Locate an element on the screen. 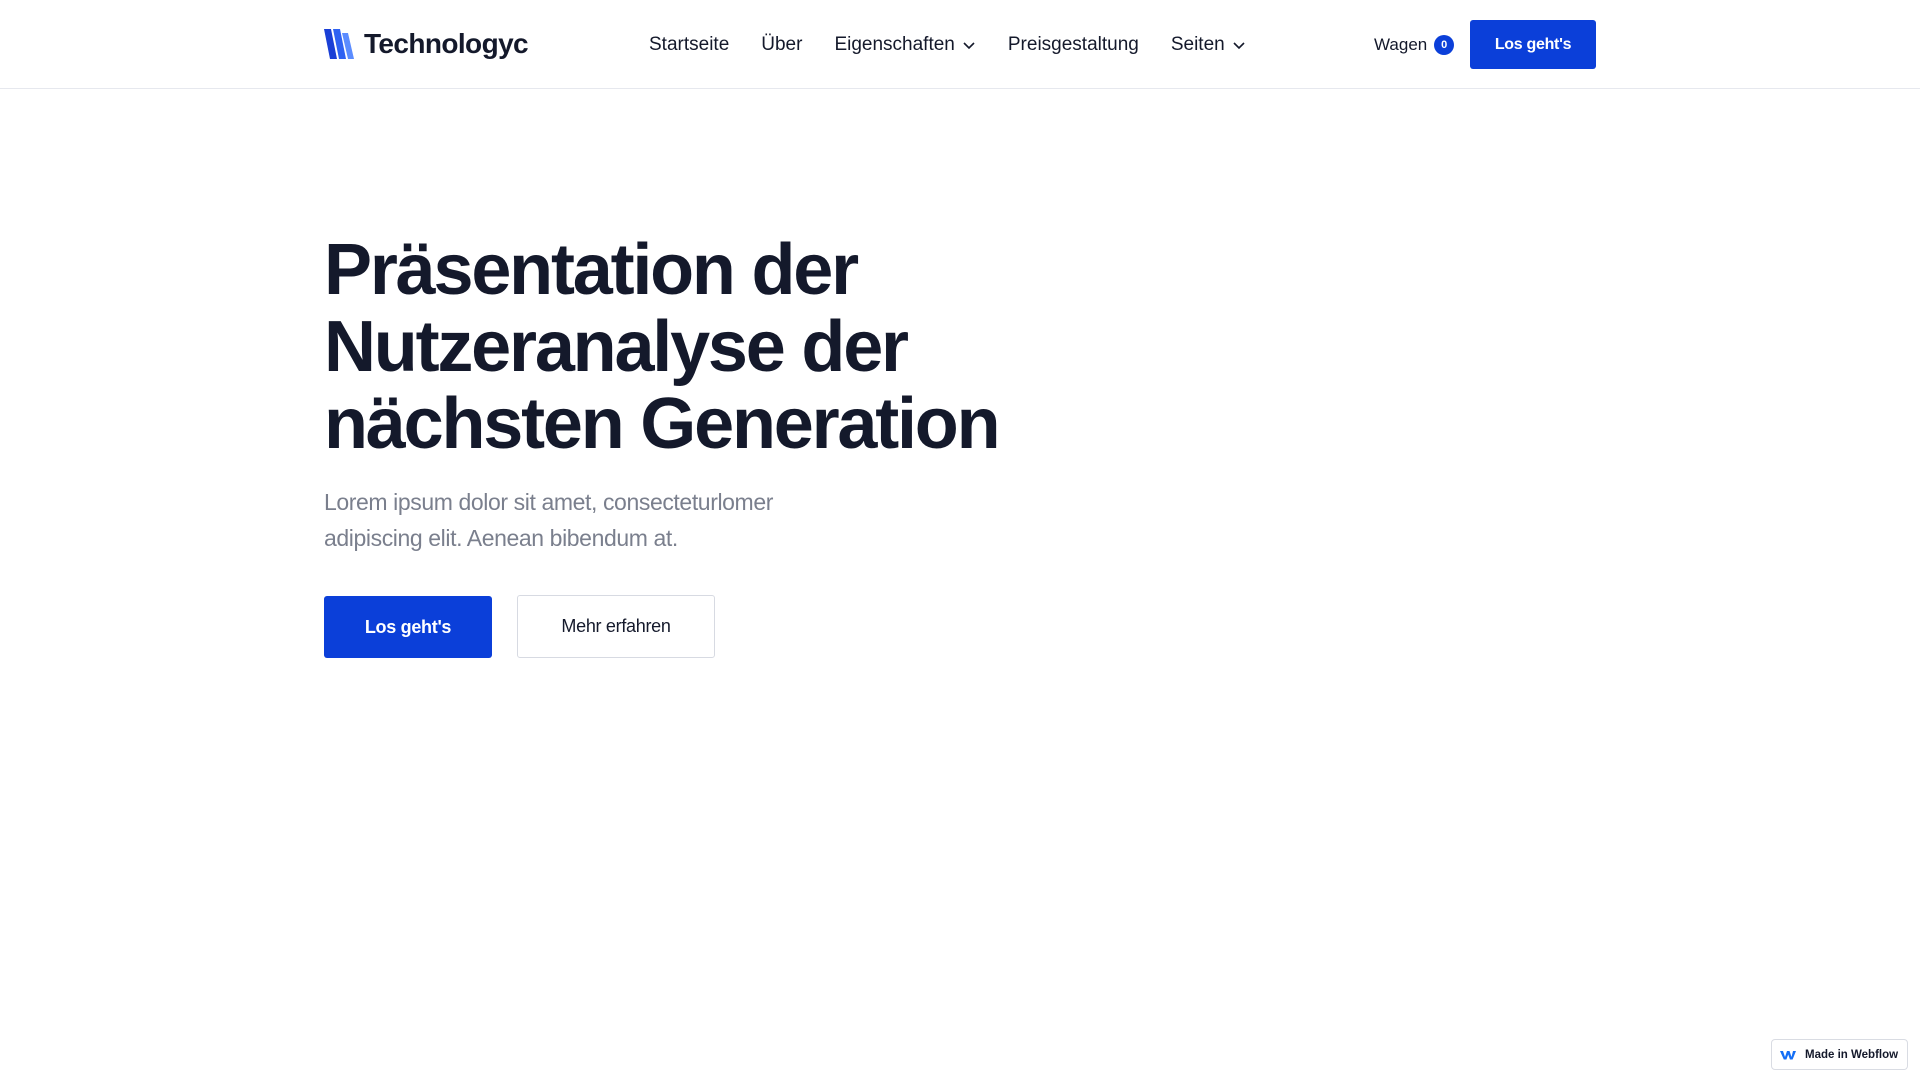 This screenshot has width=1920, height=1080. nav-item-label: Startseite is located at coordinates (689, 44).